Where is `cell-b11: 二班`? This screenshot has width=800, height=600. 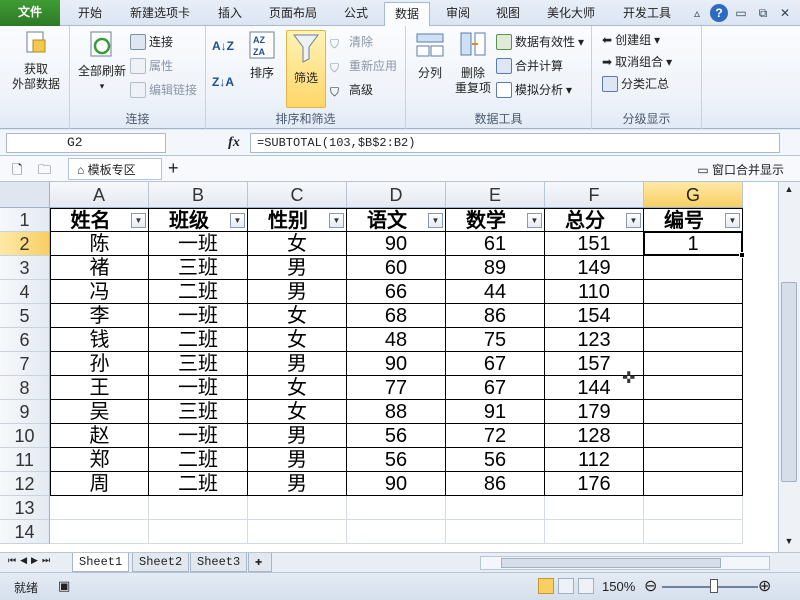 cell-b11: 二班 is located at coordinates (198, 460).